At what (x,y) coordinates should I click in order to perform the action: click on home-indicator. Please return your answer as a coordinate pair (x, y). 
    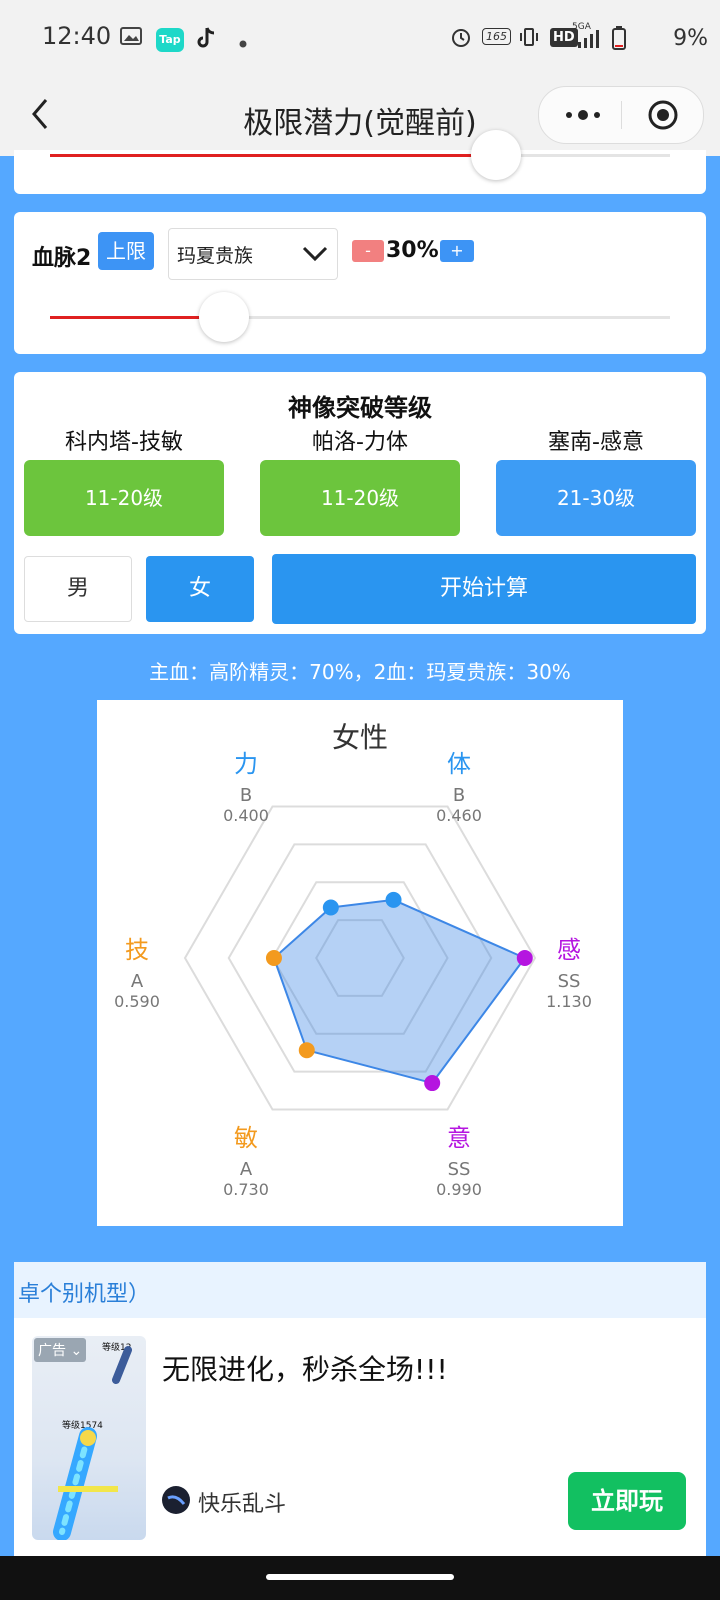
    Looking at the image, I should click on (360, 1577).